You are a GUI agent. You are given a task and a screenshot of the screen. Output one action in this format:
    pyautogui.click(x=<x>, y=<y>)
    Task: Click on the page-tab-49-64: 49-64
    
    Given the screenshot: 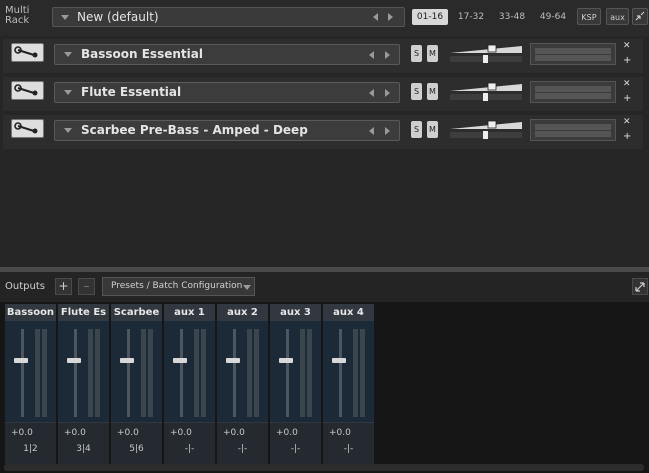 What is the action you would take?
    pyautogui.click(x=553, y=17)
    